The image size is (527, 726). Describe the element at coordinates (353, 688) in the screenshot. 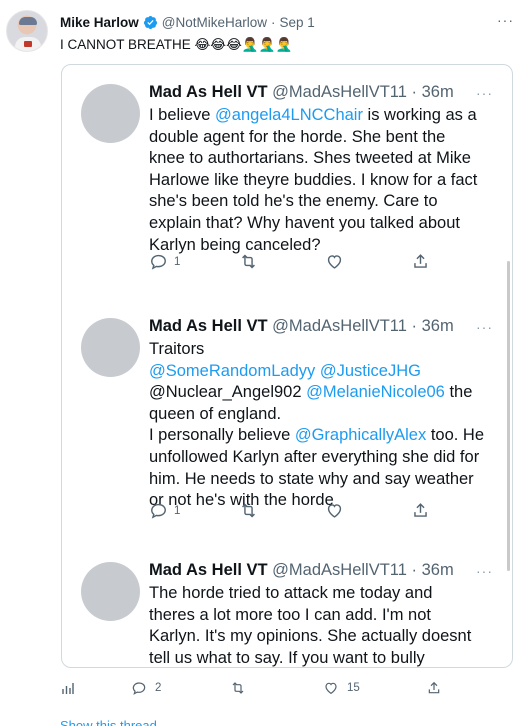

I see `like-count: 15` at that location.